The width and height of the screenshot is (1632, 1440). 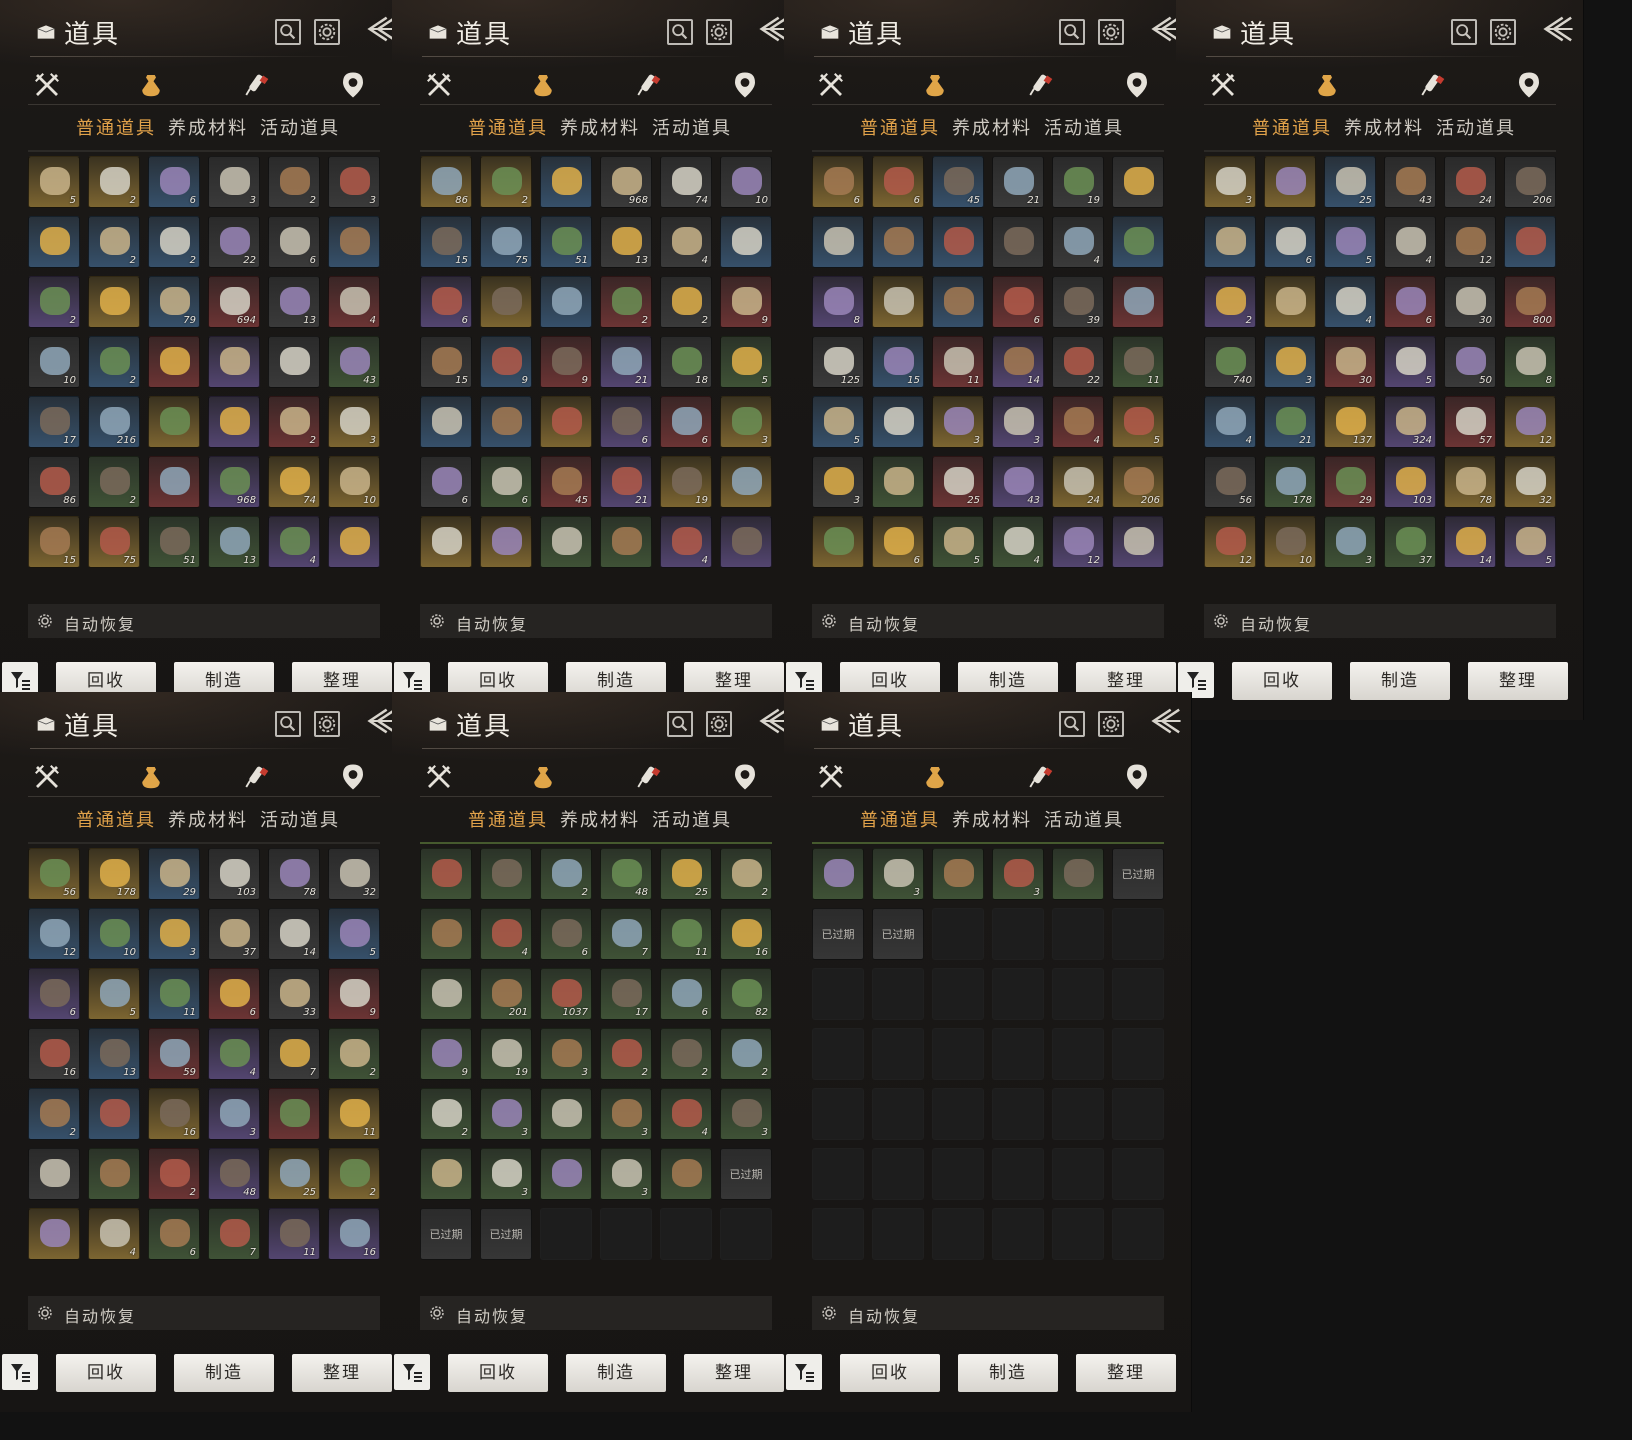 I want to click on item-slot: 22, so click(x=1078, y=362).